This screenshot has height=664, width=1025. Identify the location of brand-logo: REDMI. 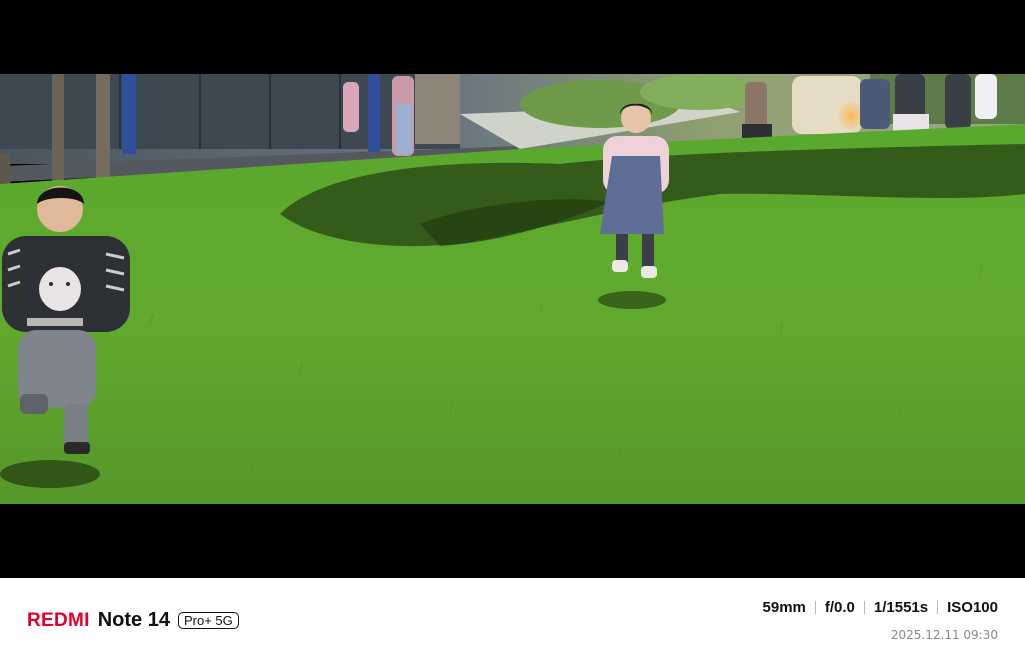
(58, 620).